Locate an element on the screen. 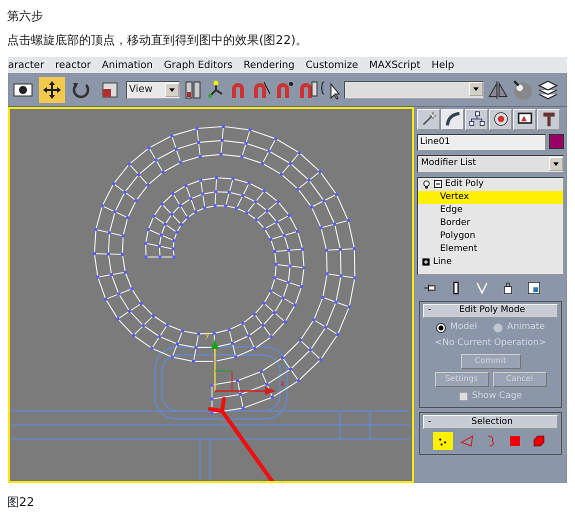  stack-item: Line is located at coordinates (490, 262).